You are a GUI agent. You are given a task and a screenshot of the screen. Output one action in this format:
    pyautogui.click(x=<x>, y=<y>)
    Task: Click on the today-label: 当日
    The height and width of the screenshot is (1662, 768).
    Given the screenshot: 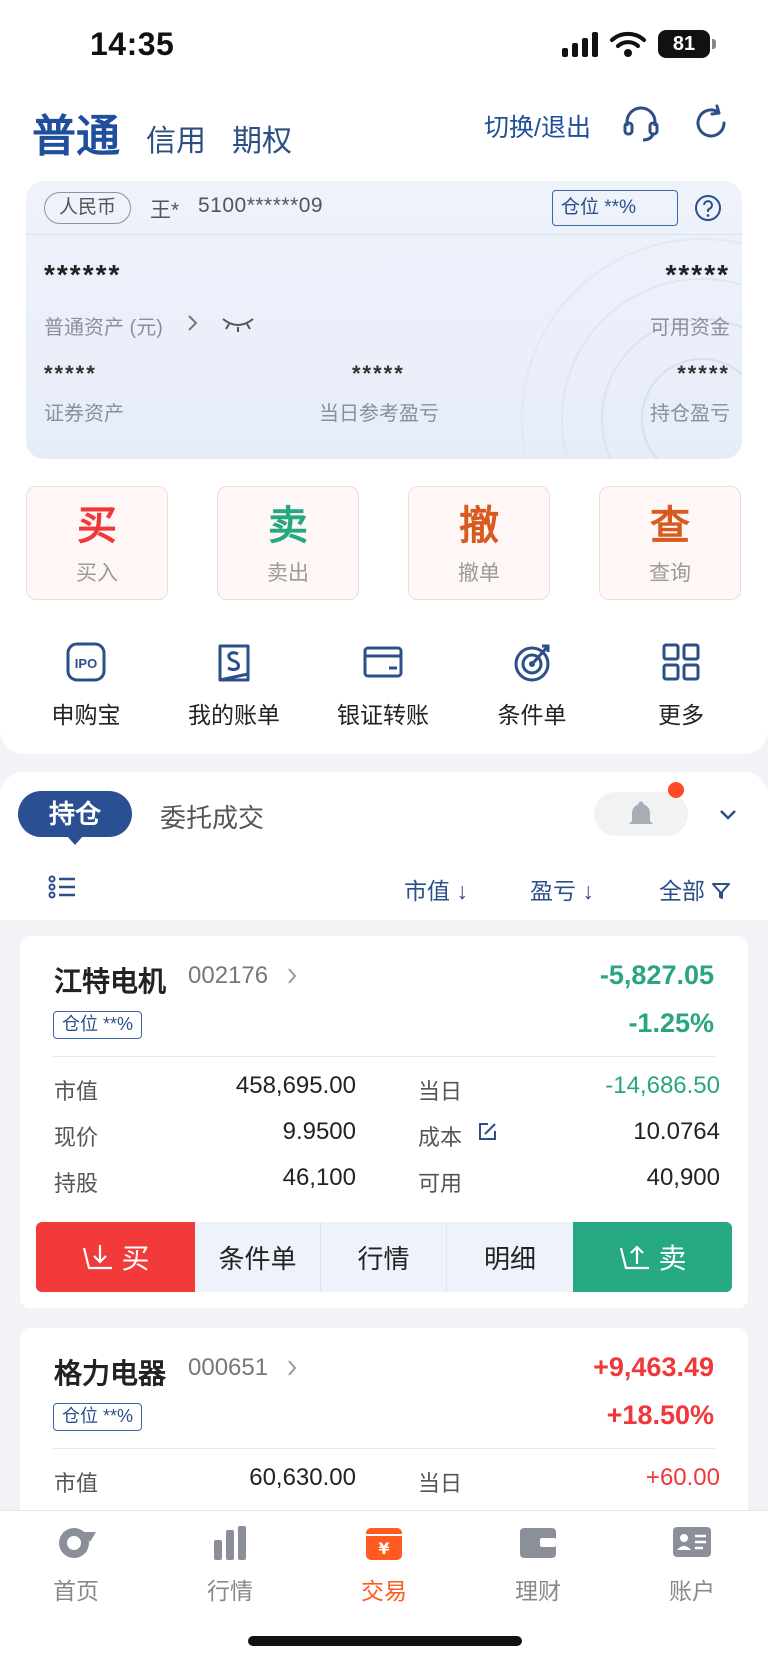 What is the action you would take?
    pyautogui.click(x=440, y=1483)
    